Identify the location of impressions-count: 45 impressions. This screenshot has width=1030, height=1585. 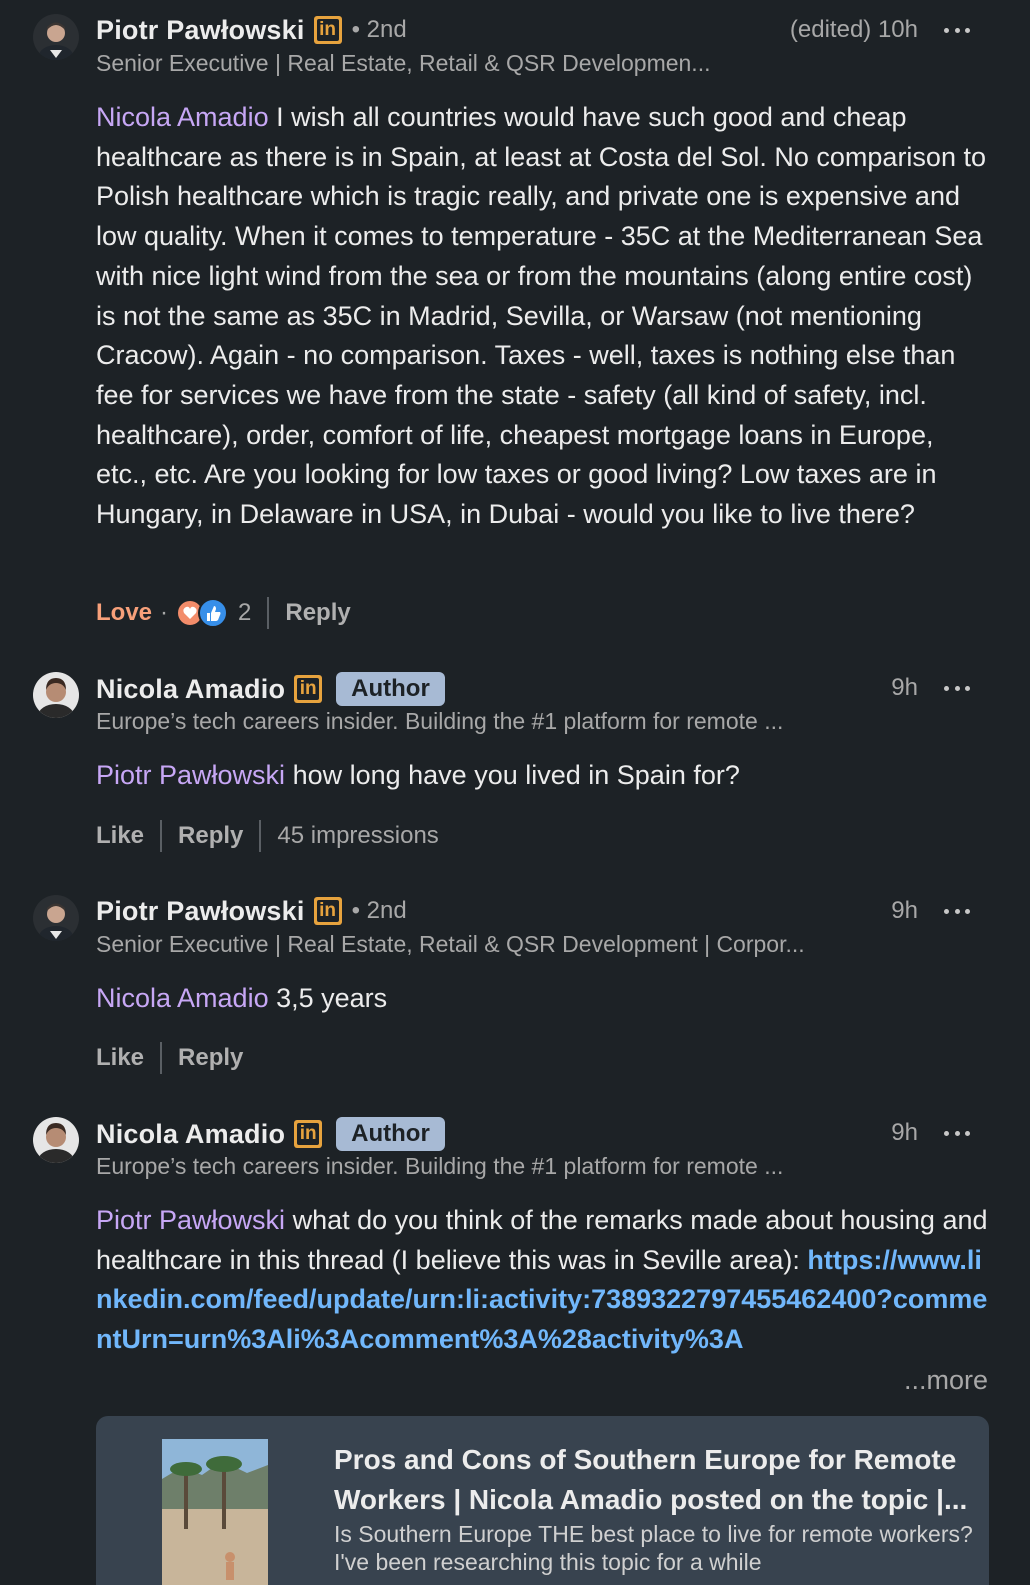
(357, 836).